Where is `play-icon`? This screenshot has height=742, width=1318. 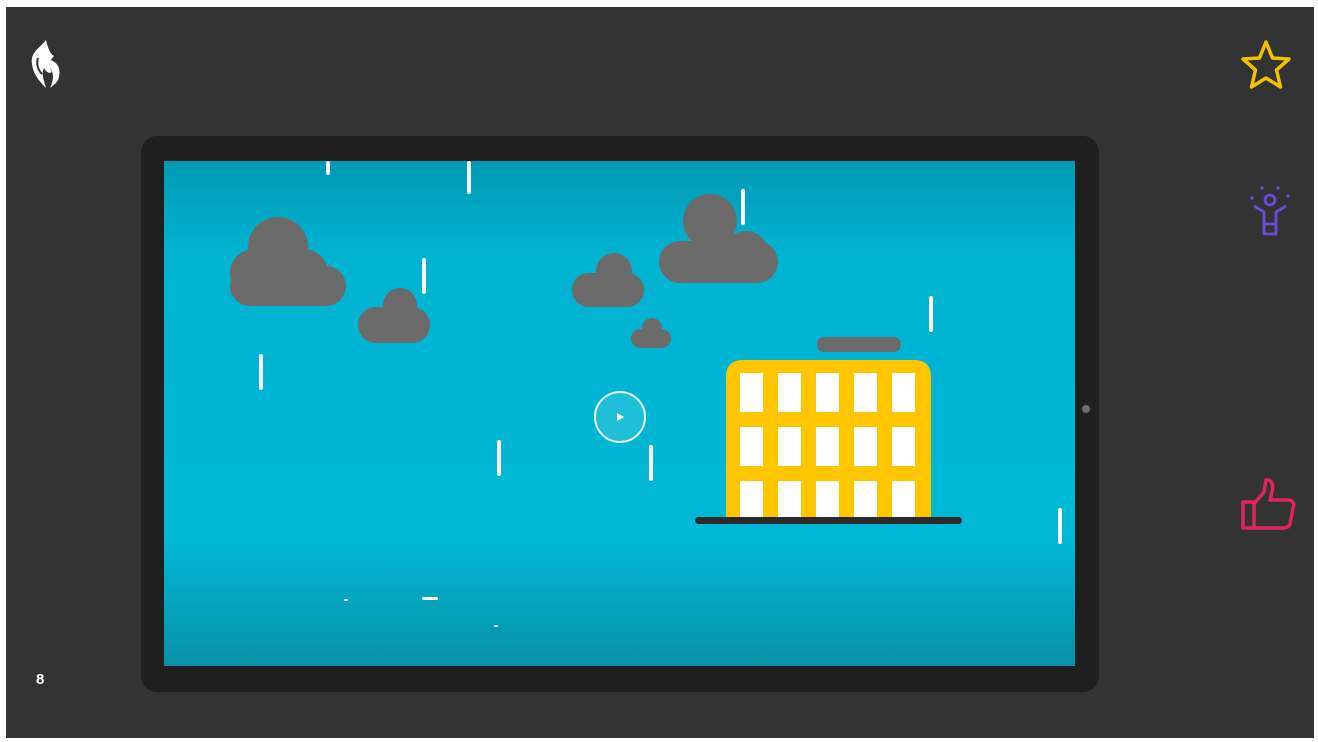
play-icon is located at coordinates (620, 417).